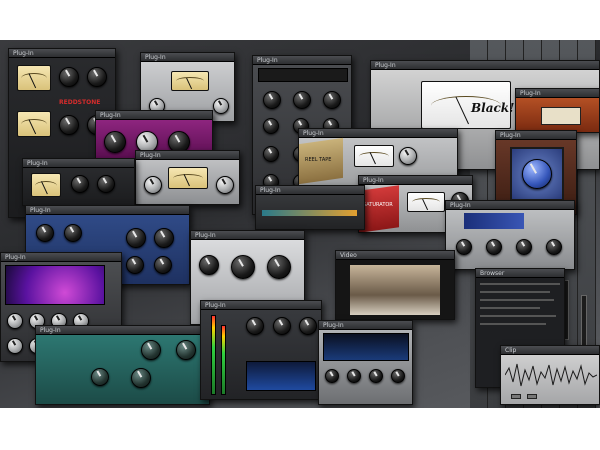 The width and height of the screenshot is (600, 450). What do you see at coordinates (395, 255) in the screenshot?
I see `window-titlebar: Video` at bounding box center [395, 255].